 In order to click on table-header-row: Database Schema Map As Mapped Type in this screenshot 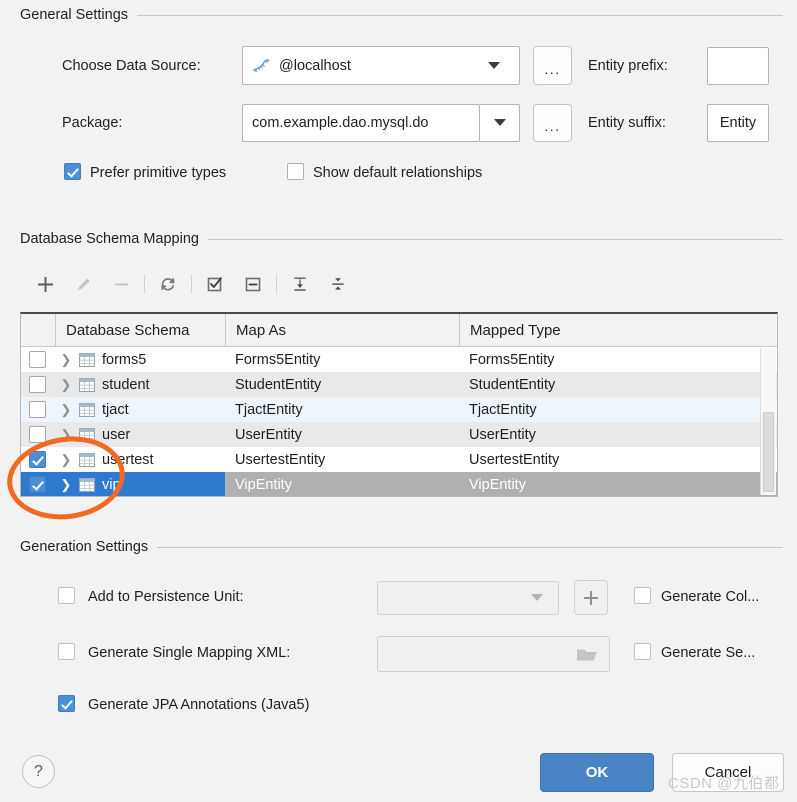, I will do `click(399, 330)`.